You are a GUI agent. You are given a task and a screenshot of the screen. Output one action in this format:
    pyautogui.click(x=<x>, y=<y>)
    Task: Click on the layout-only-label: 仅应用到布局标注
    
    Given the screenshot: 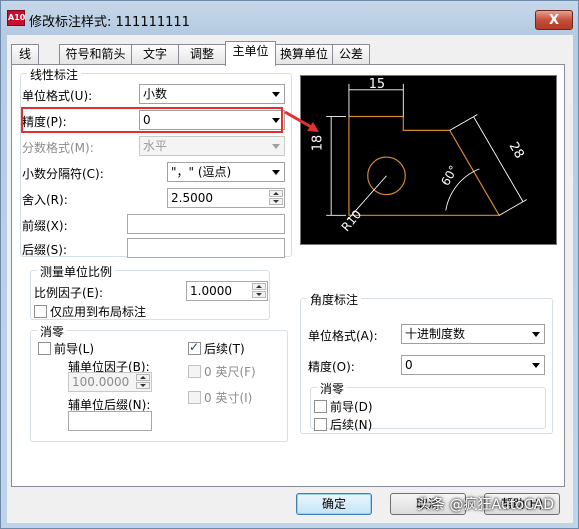 What is the action you would take?
    pyautogui.click(x=98, y=312)
    